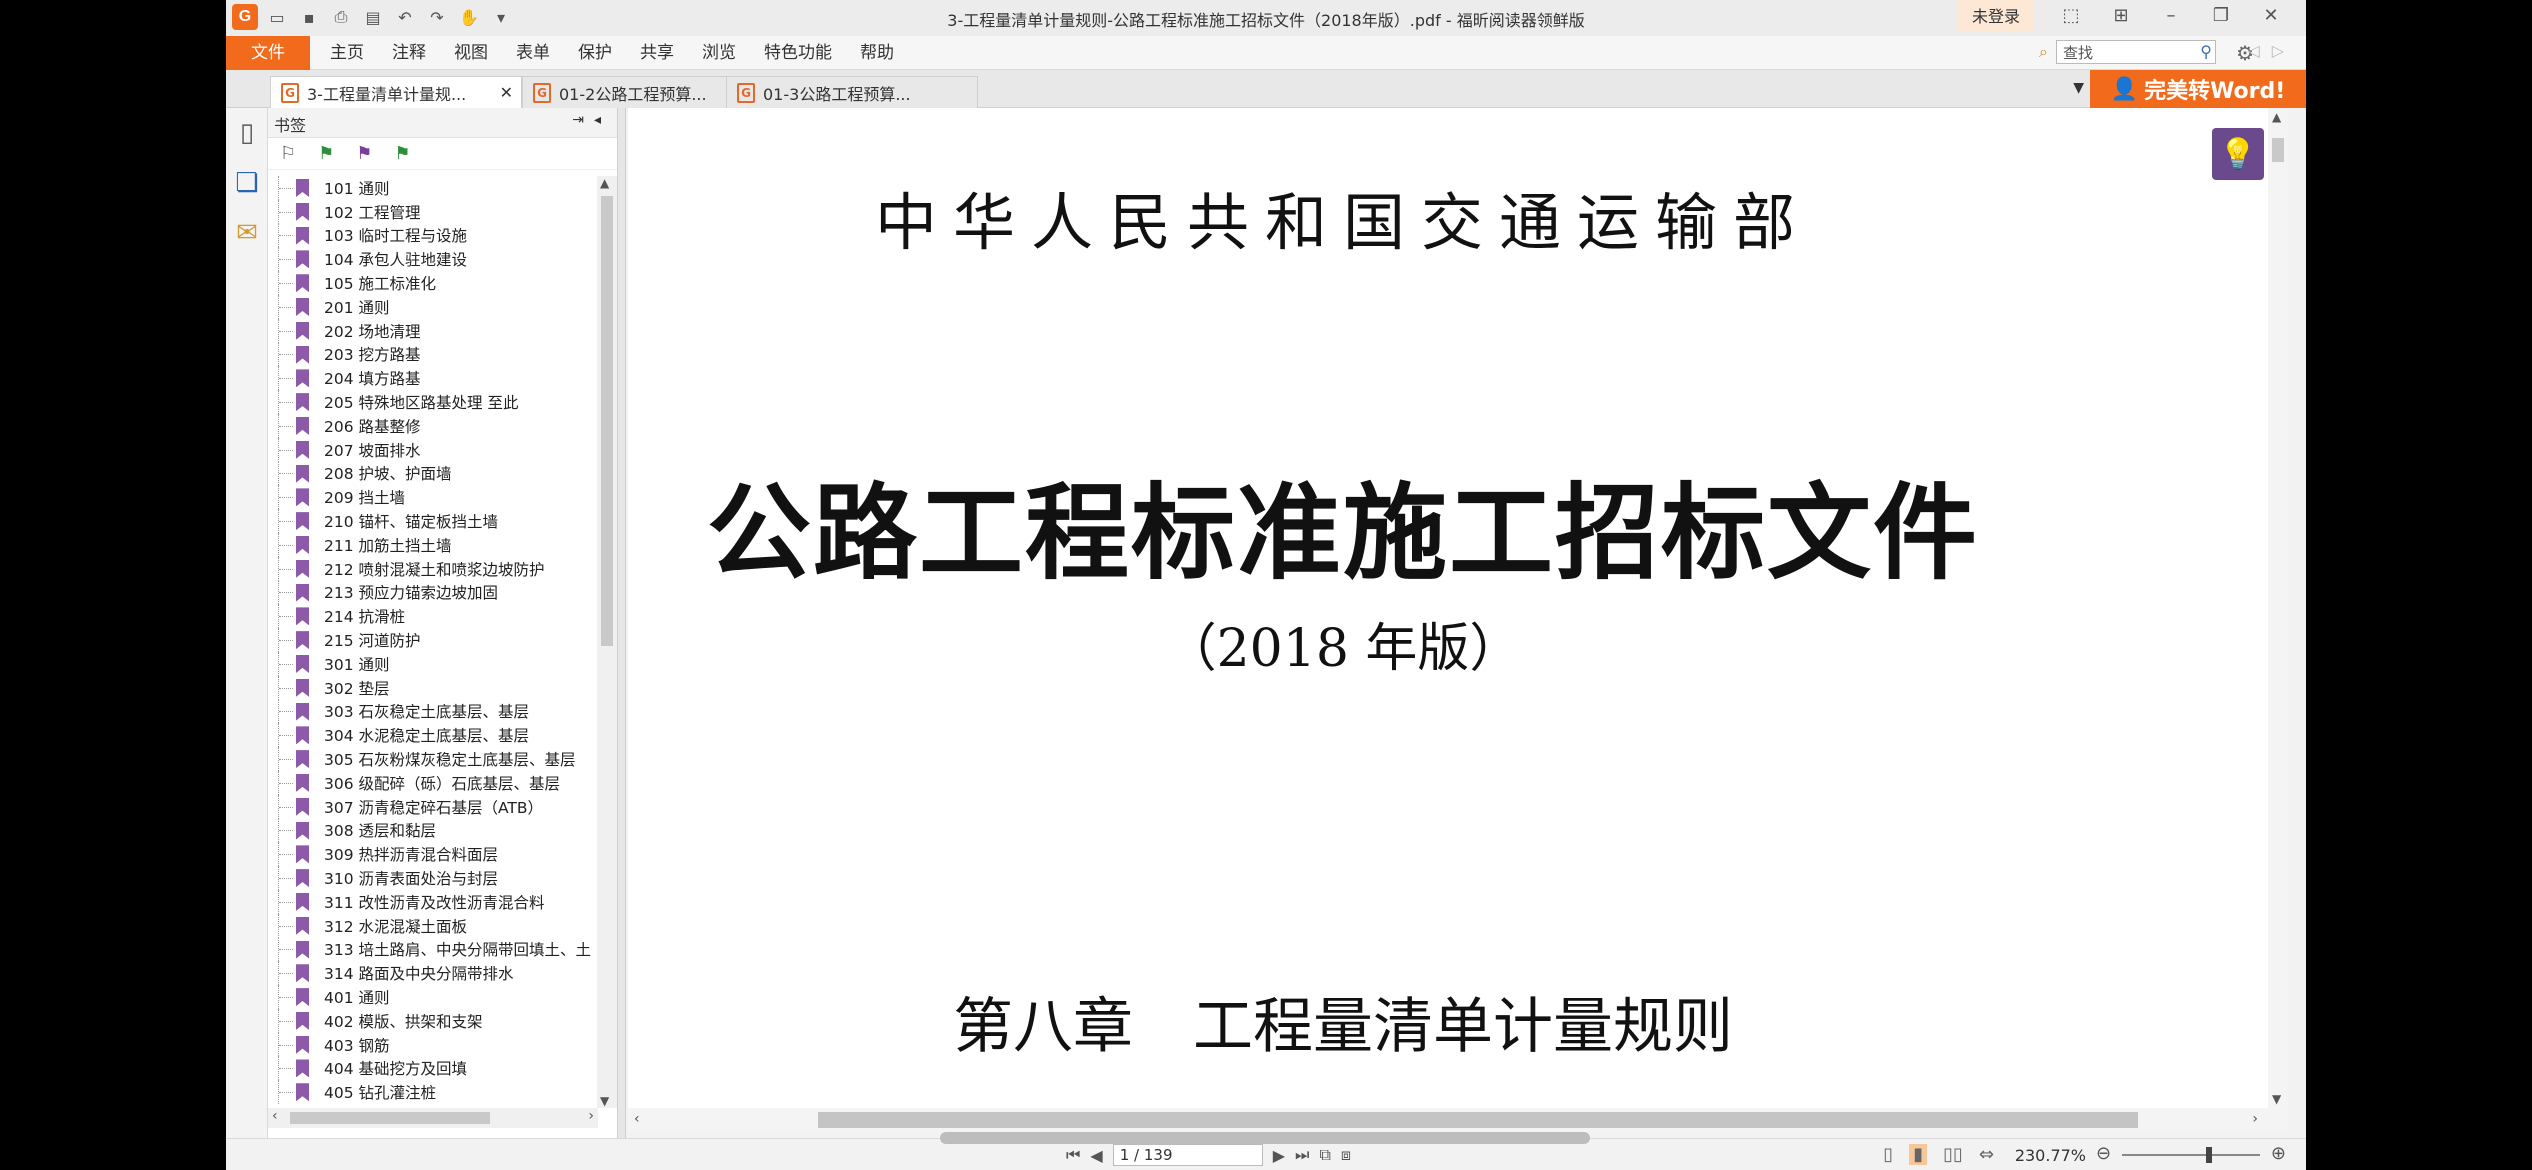  What do you see at coordinates (1096, 1155) in the screenshot?
I see `prev-page-icon: ◀` at bounding box center [1096, 1155].